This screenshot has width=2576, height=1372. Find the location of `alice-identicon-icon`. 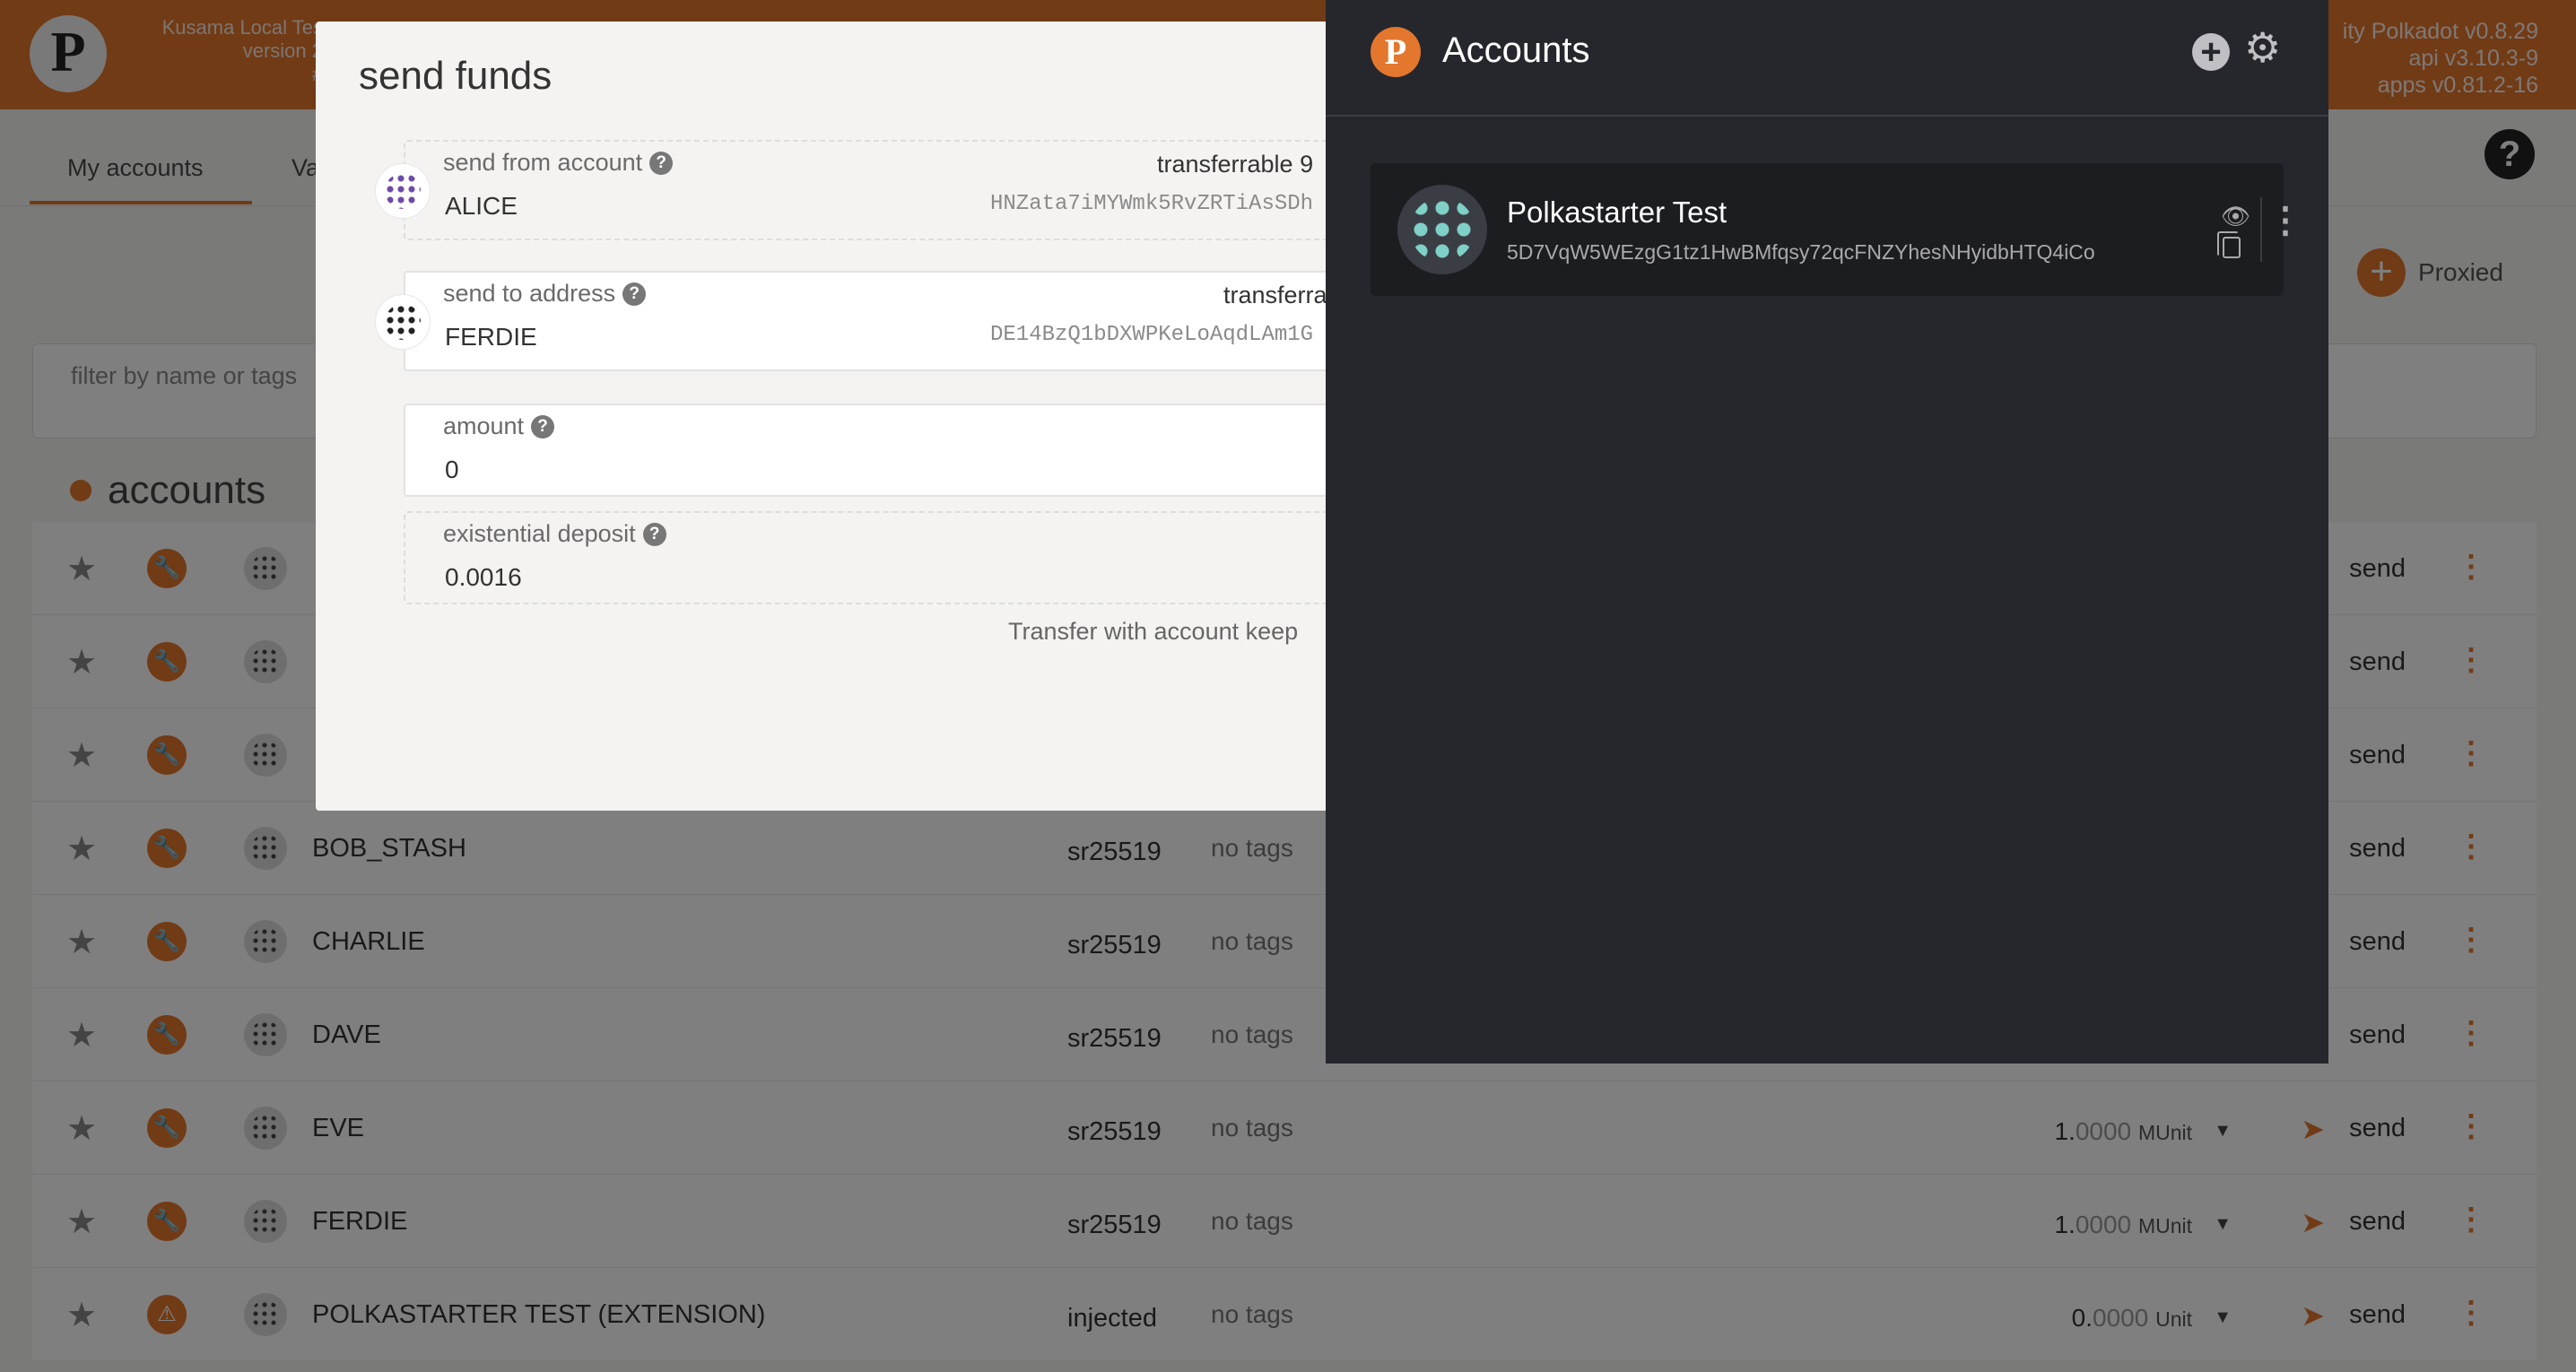

alice-identicon-icon is located at coordinates (403, 191).